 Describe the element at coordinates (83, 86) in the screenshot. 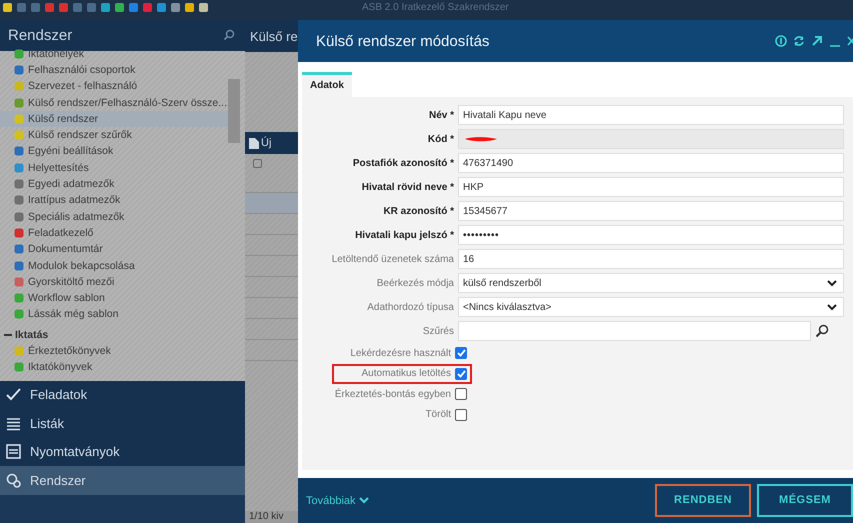

I see `tree-item: Szervezet - felhasználó` at that location.